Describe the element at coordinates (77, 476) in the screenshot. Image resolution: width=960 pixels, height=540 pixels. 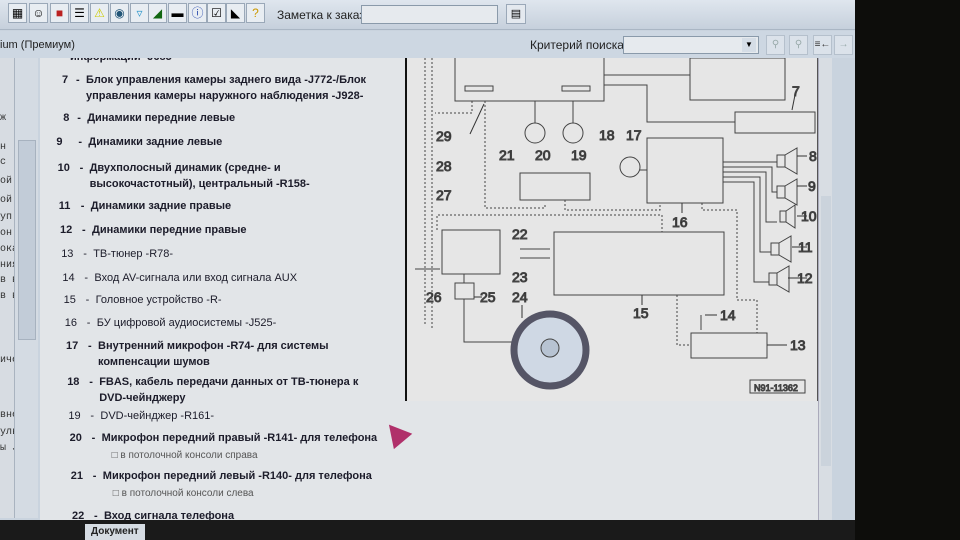
I see `legend-item-number: 21` at that location.